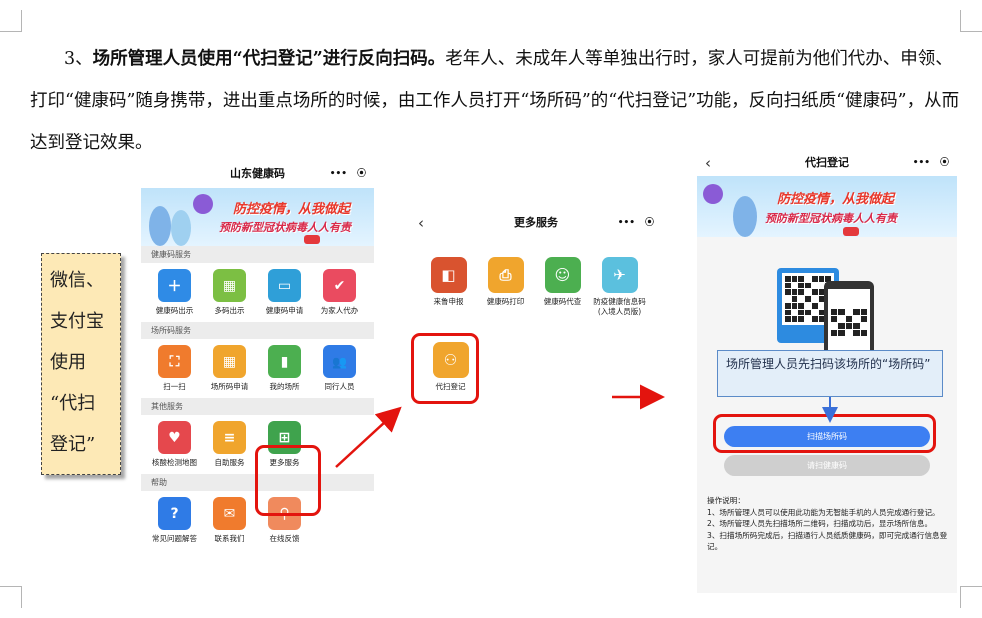 The width and height of the screenshot is (982, 618). Describe the element at coordinates (11, 597) in the screenshot. I see `corner-mark-bottom-left` at that location.